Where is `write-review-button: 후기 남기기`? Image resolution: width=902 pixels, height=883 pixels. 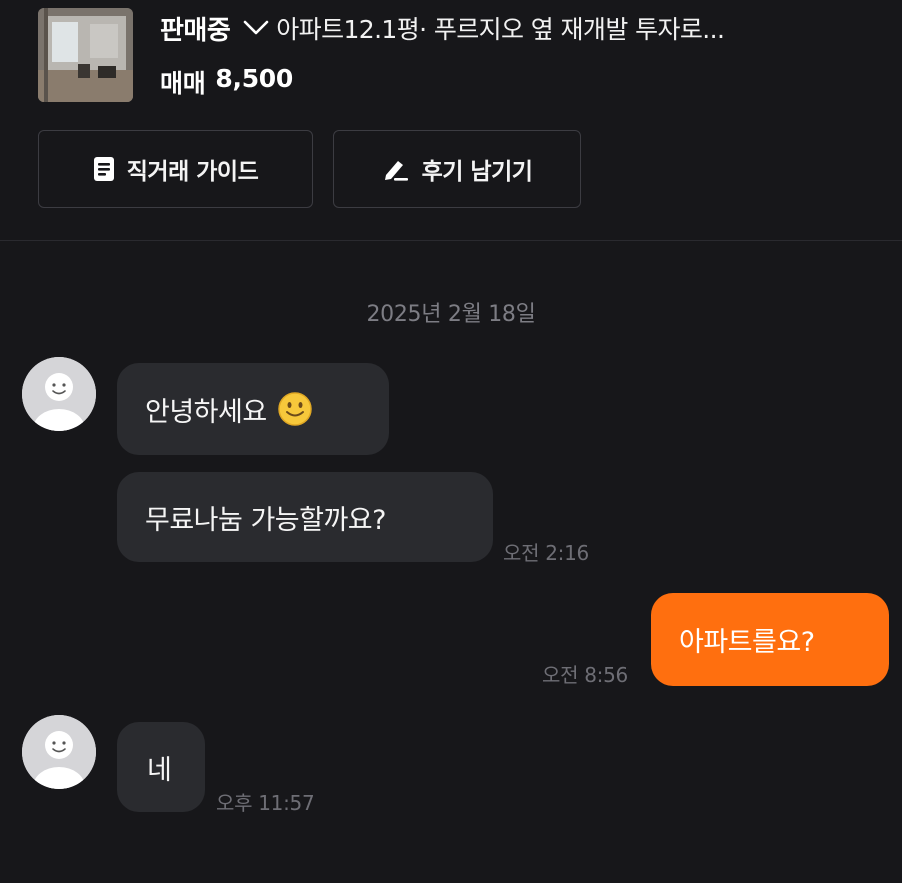
write-review-button: 후기 남기기 is located at coordinates (457, 169).